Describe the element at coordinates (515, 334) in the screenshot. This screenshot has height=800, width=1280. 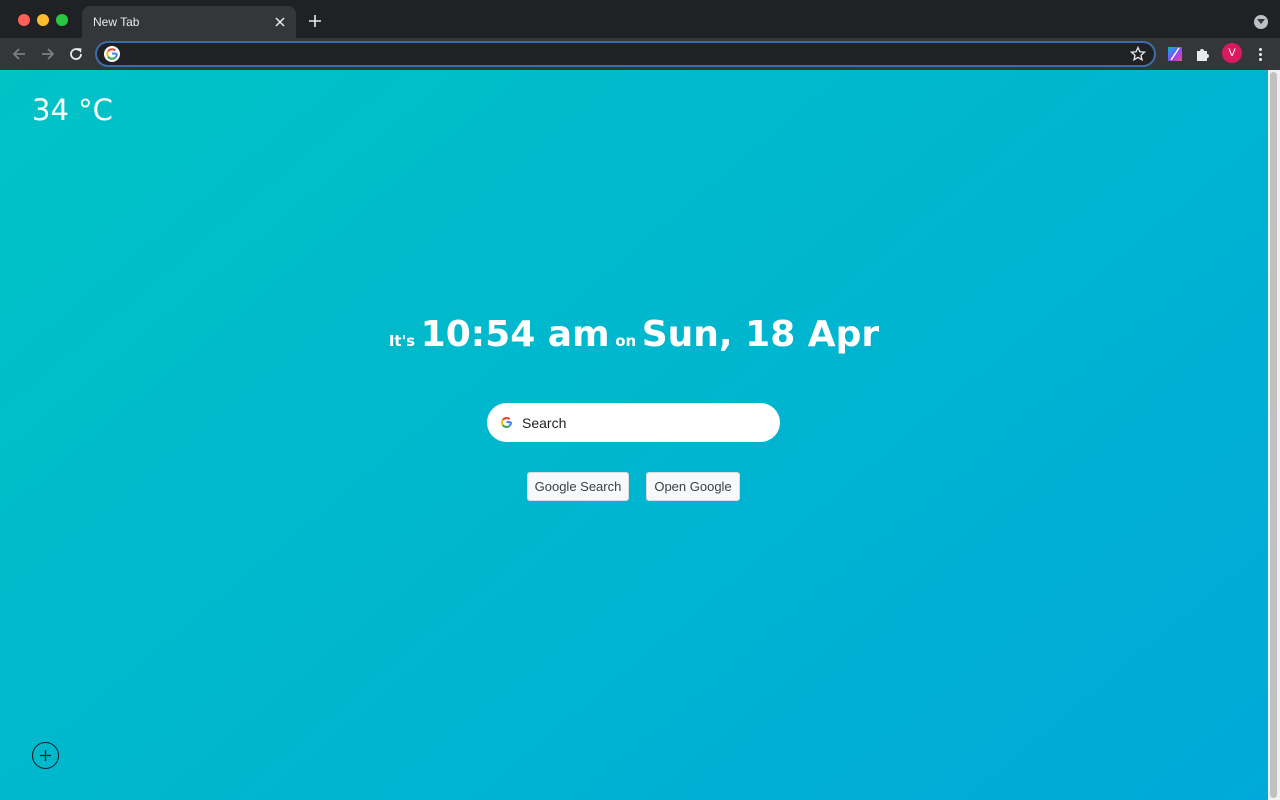
I see `clock-time: 10:54 am` at that location.